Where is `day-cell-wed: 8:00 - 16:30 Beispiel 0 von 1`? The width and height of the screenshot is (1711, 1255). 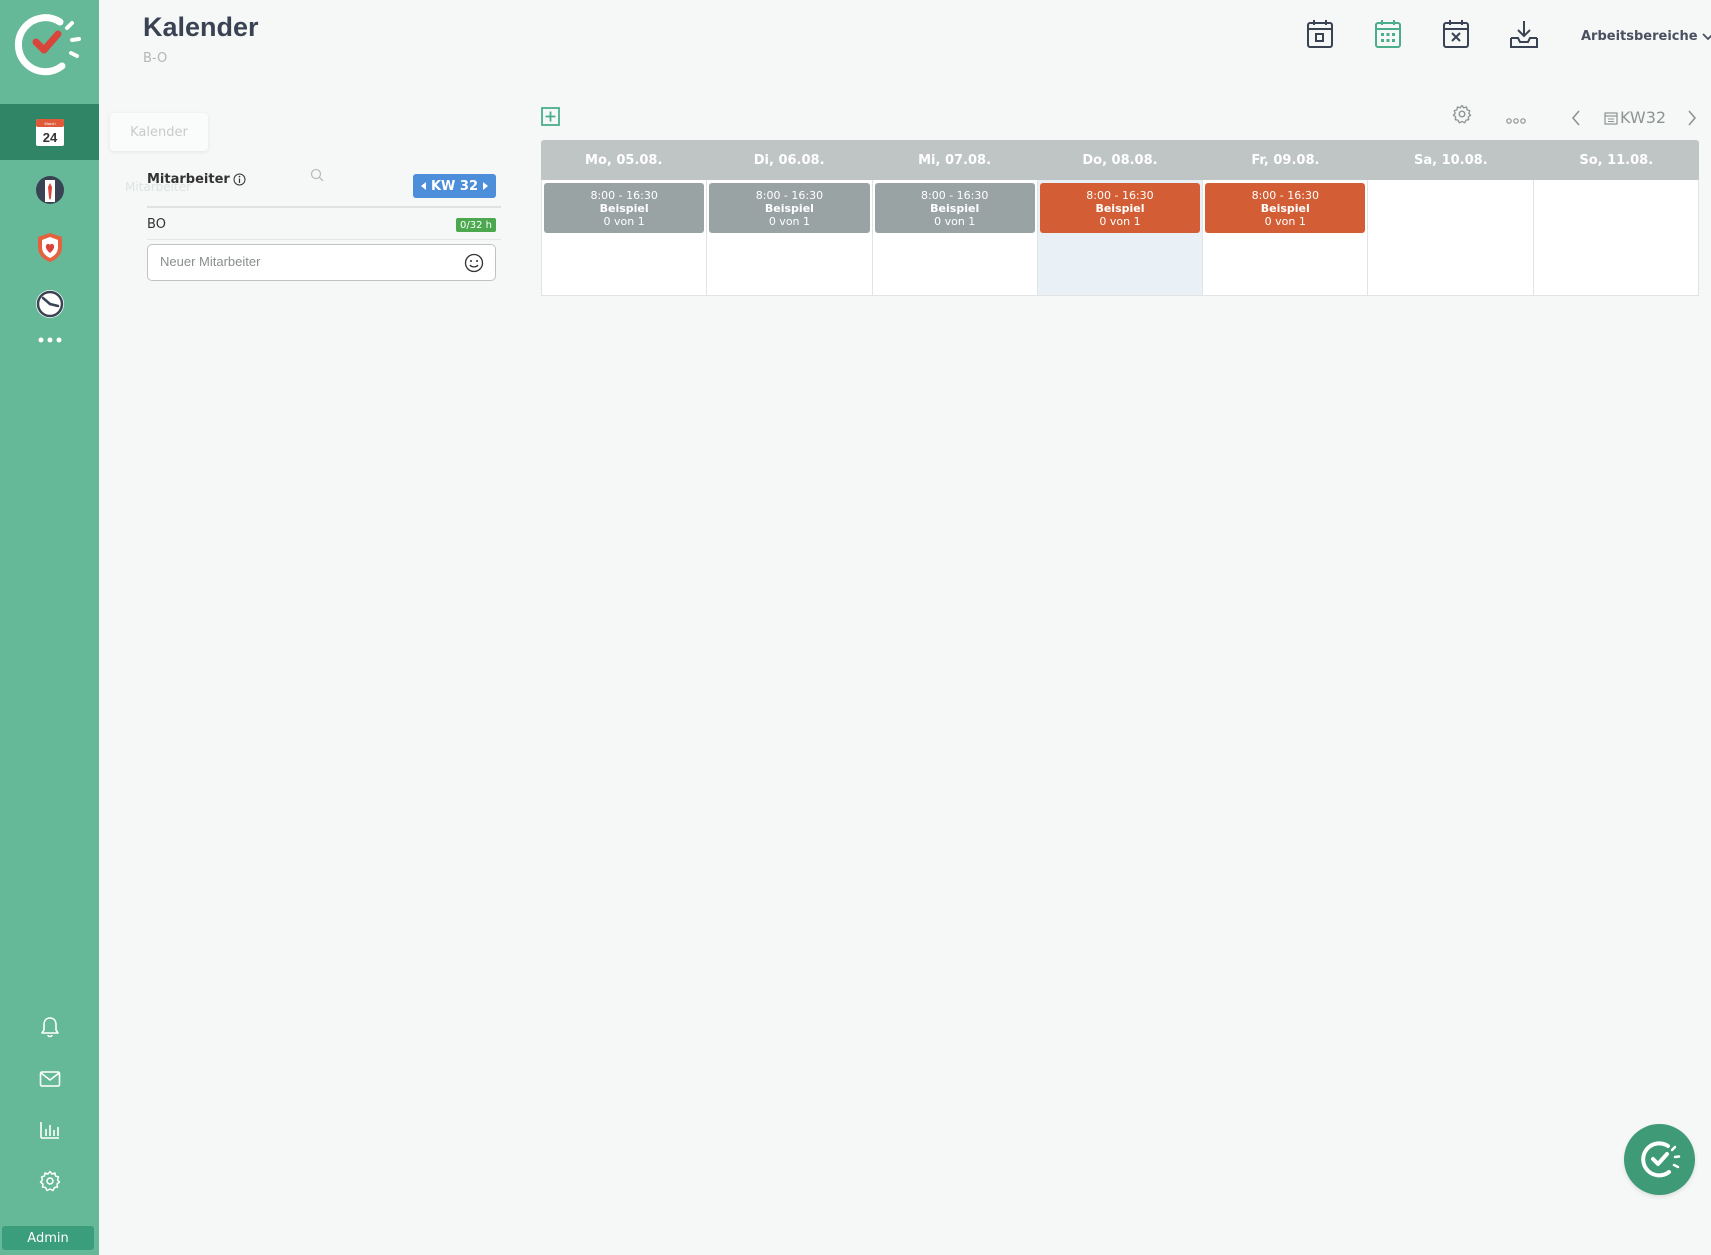 day-cell-wed: 8:00 - 16:30 Beispiel 0 von 1 is located at coordinates (955, 237).